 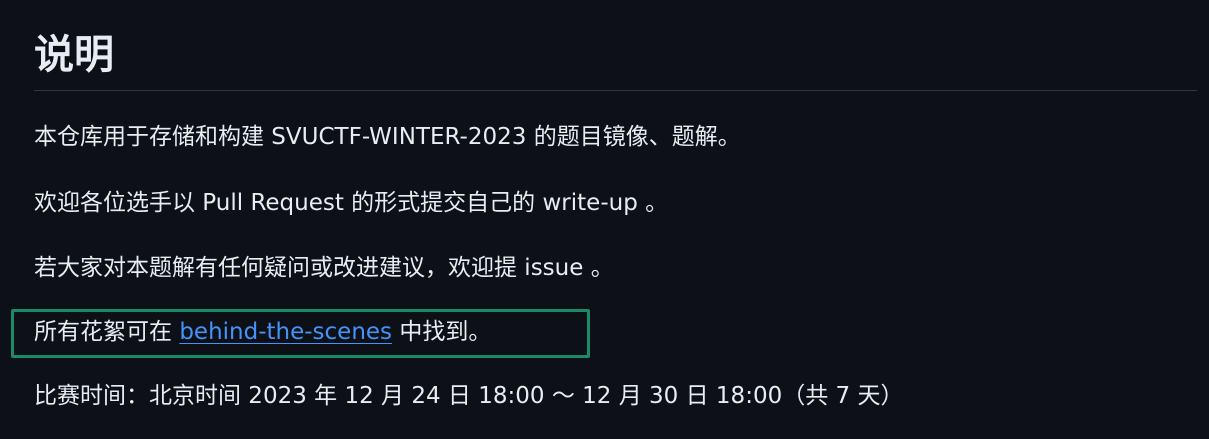 I want to click on writeup-invite-paragraph: 欢迎各位选手以 Pull Request 的形式提交自己的 write-up 。, so click(x=351, y=203).